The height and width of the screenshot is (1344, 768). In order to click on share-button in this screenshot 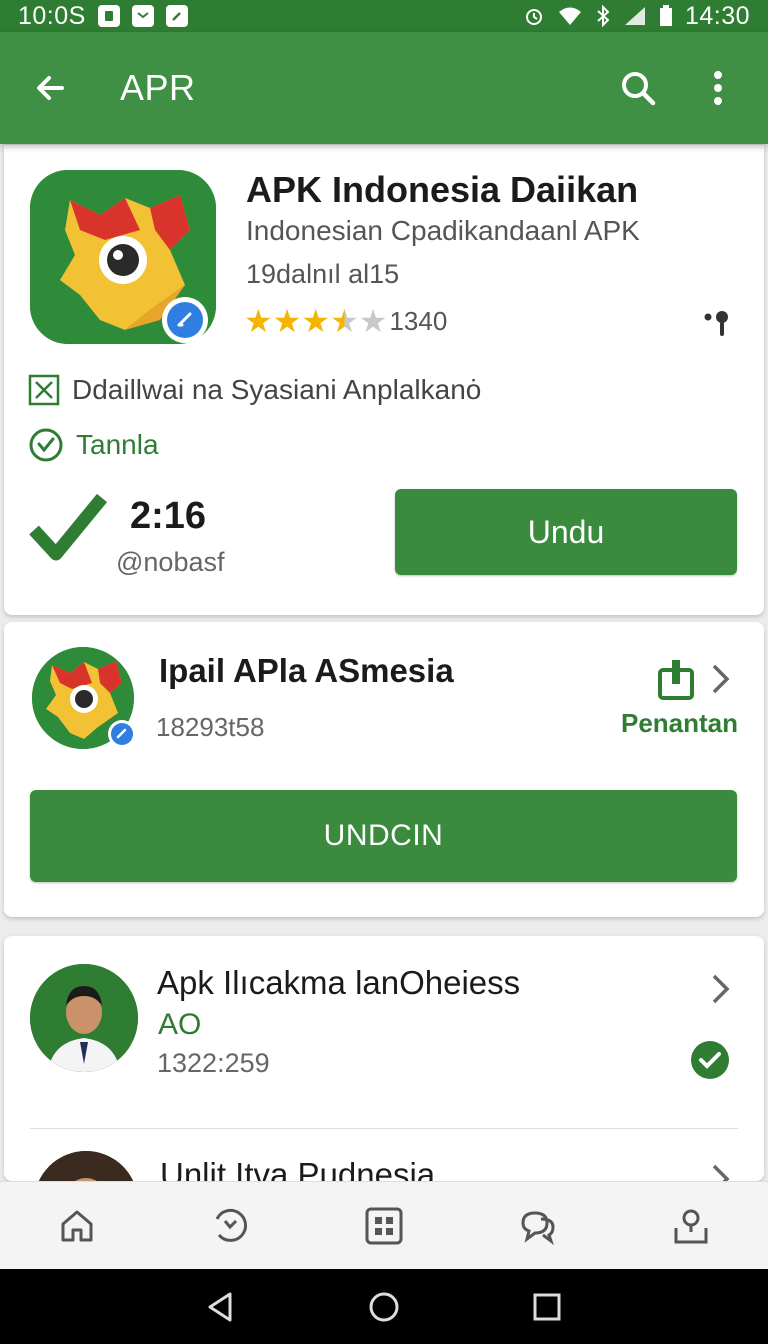, I will do `click(718, 325)`.